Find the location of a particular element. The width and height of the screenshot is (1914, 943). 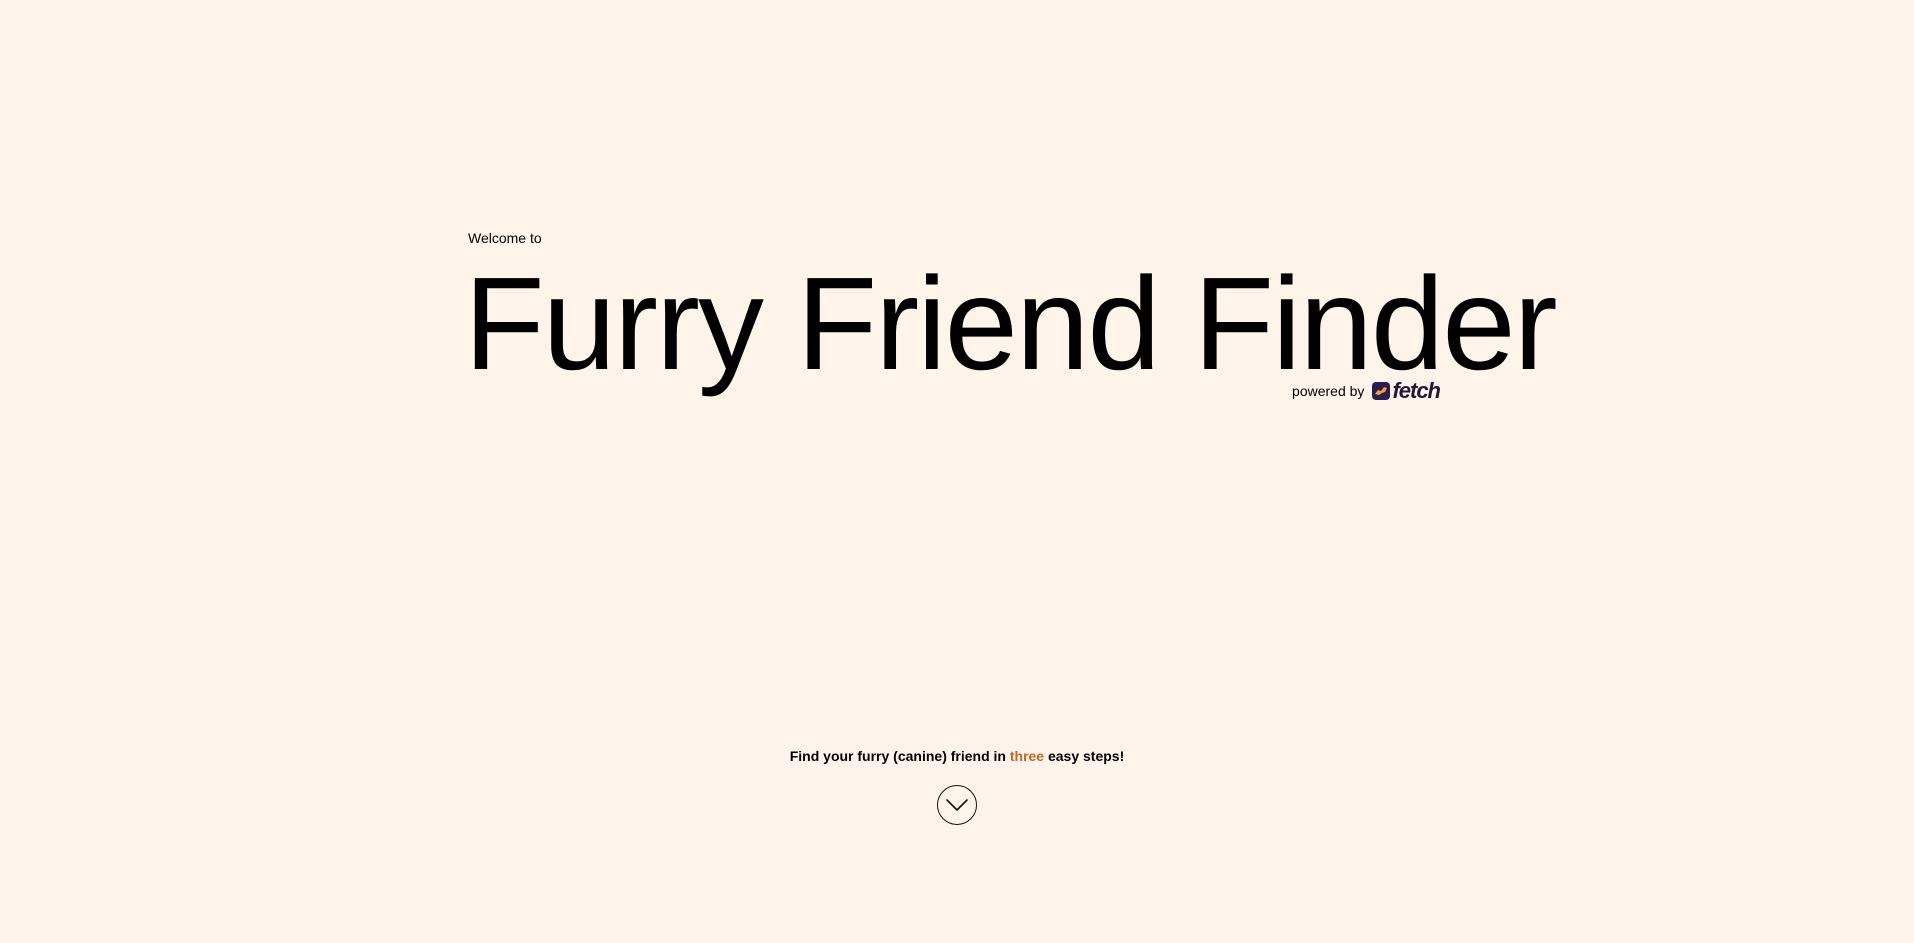

fetch-logo: fetch is located at coordinates (1406, 391).